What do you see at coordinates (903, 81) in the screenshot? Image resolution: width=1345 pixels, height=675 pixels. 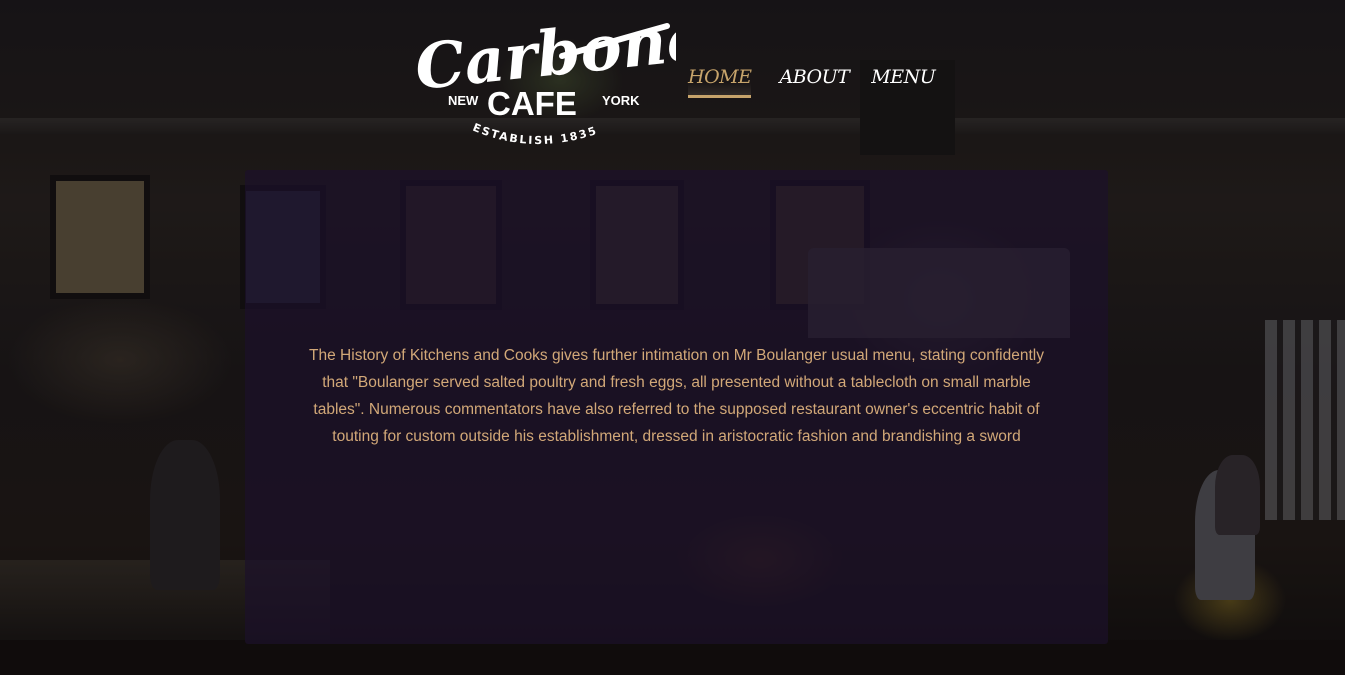 I see `nav-menu: MENU` at bounding box center [903, 81].